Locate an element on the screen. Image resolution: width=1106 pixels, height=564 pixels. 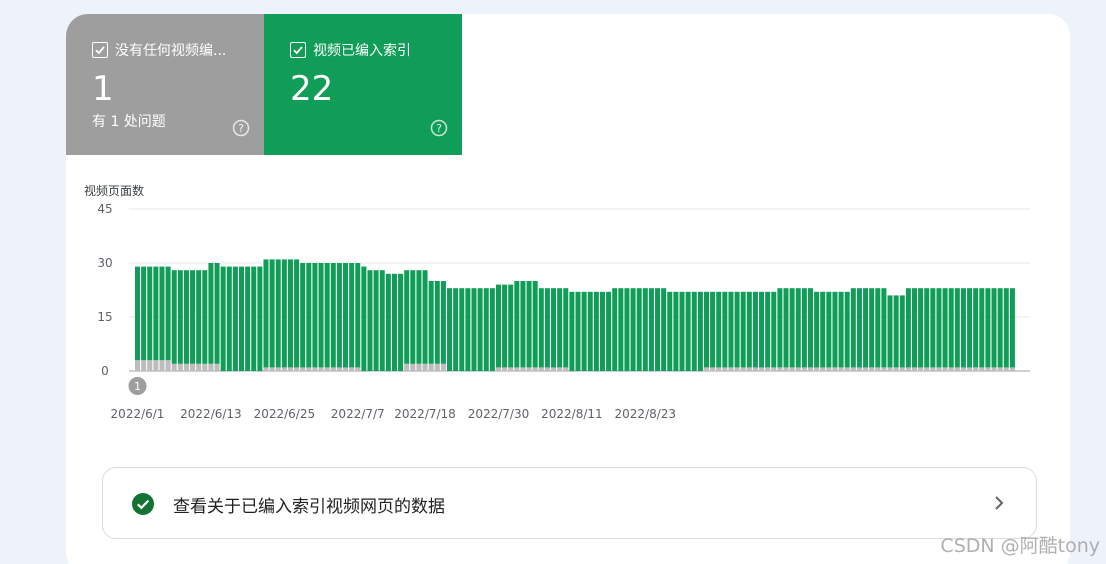
view-indexed-data-row: 查看关于已编入索引视频网页的数据 is located at coordinates (569, 503).